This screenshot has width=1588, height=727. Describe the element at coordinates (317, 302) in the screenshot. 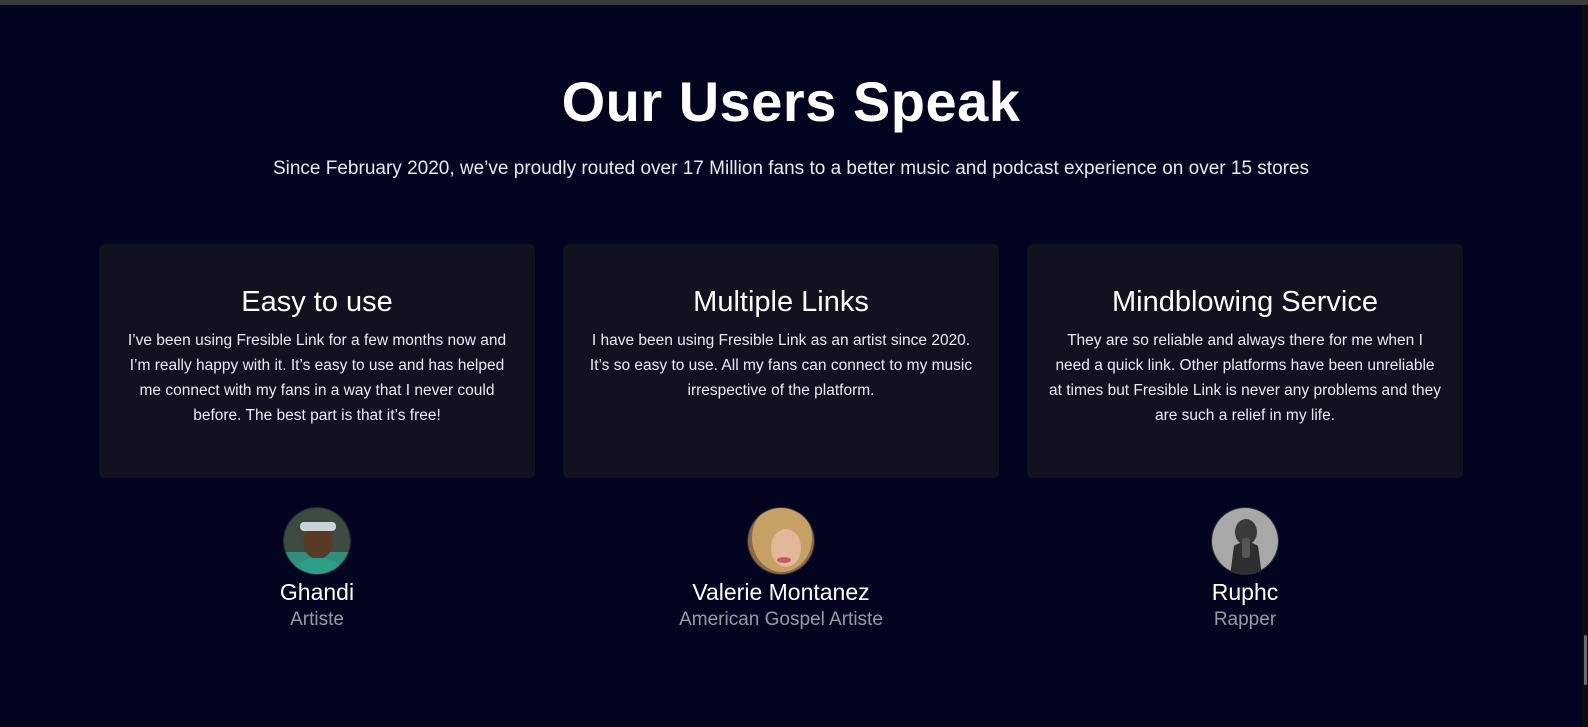

I see `testimonial-title: Easy to use` at that location.